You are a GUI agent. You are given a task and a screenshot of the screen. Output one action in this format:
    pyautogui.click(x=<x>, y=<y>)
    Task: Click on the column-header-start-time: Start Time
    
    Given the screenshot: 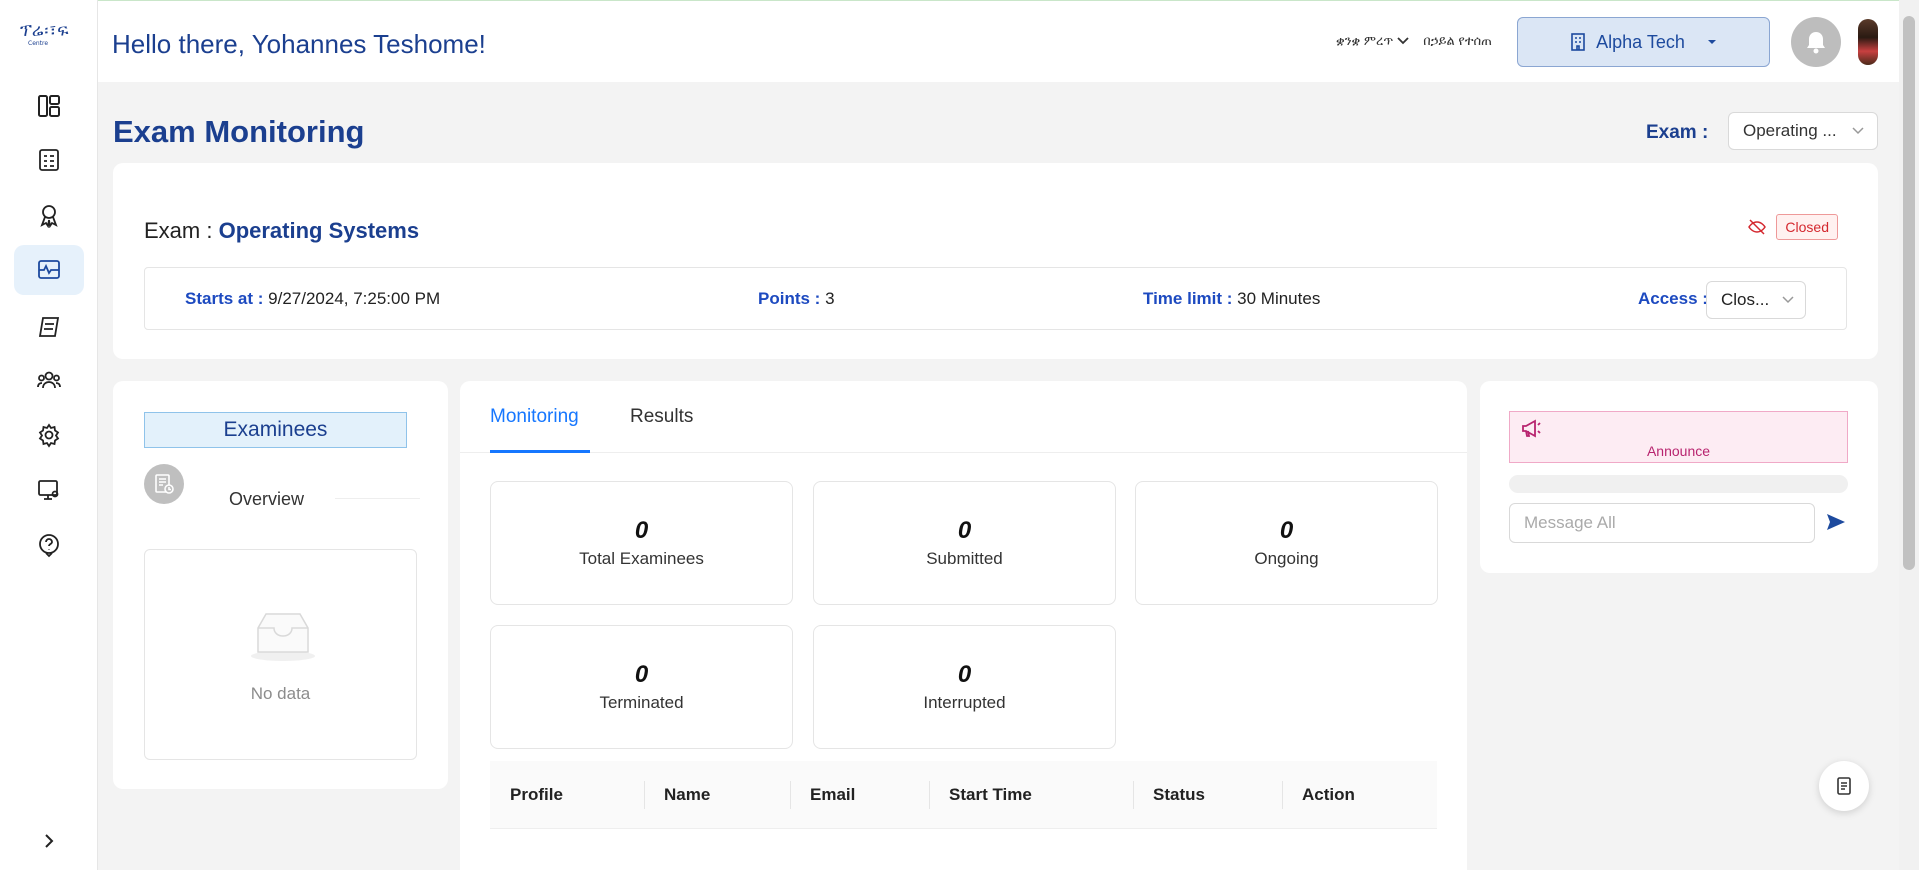 What is the action you would take?
    pyautogui.click(x=990, y=795)
    